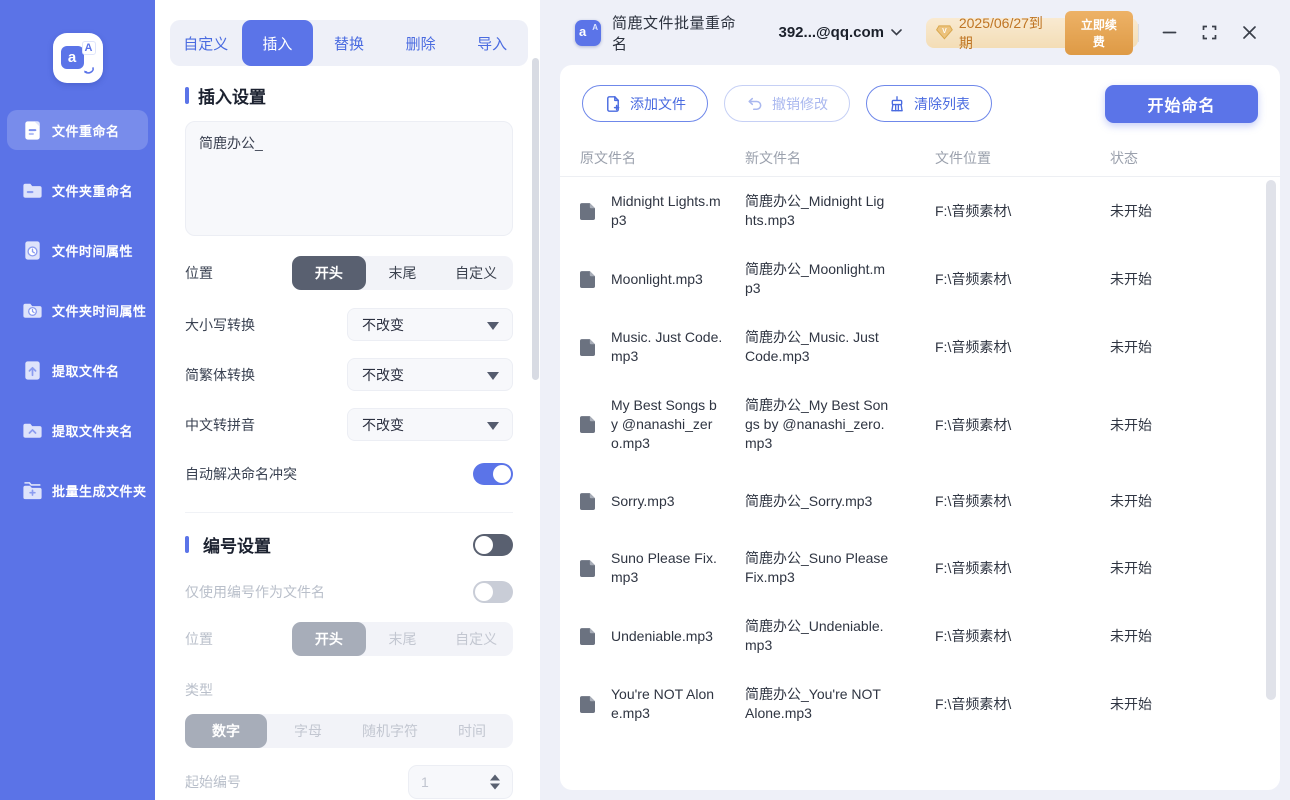 Image resolution: width=1290 pixels, height=800 pixels. I want to click on start-number-input: 1, so click(460, 782).